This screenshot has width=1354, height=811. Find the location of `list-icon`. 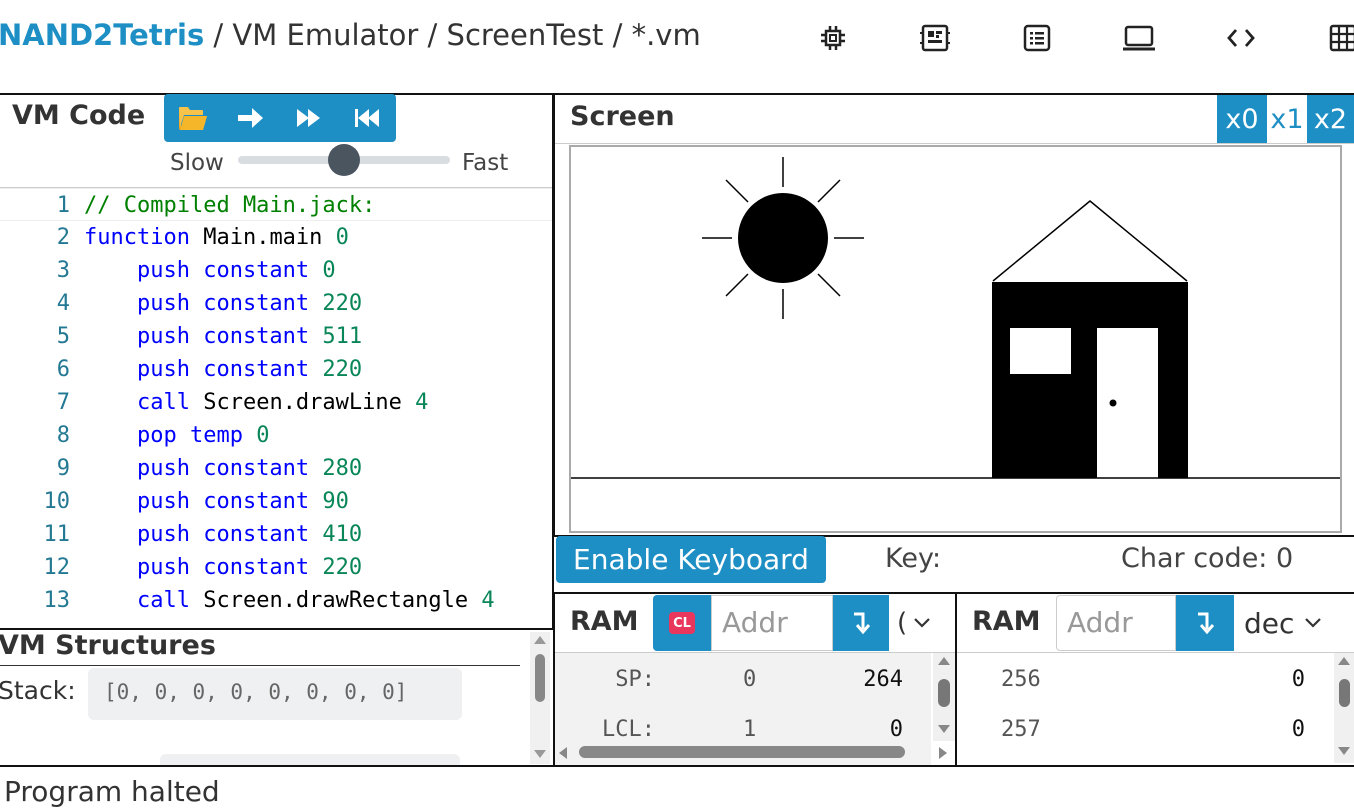

list-icon is located at coordinates (1037, 38).